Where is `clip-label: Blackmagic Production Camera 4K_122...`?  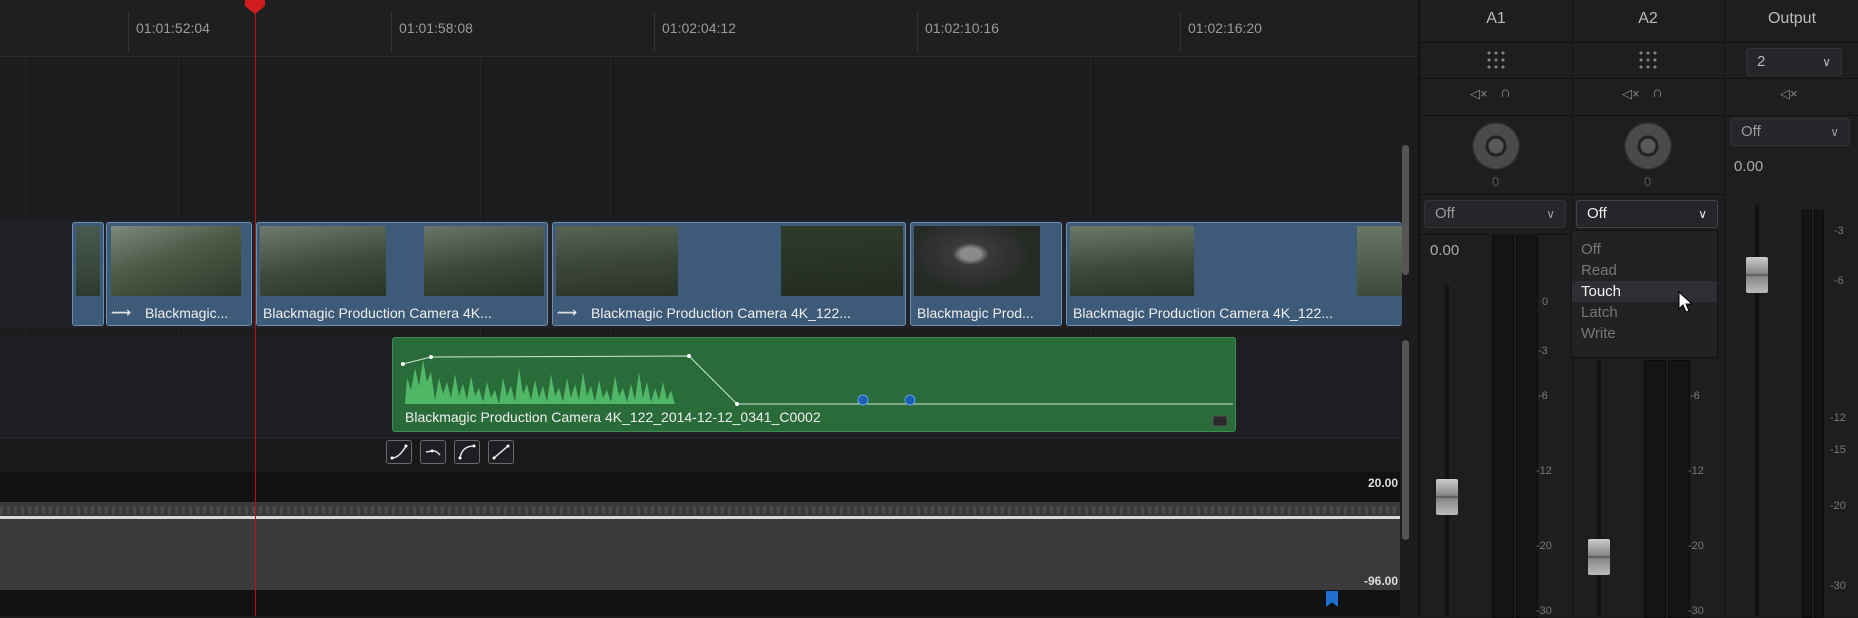
clip-label: Blackmagic Production Camera 4K_122... is located at coordinates (1203, 313).